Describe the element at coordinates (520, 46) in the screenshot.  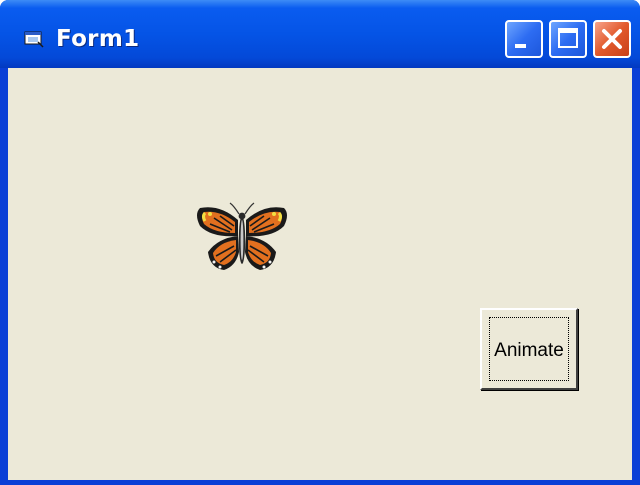
I see `minimize-icon` at that location.